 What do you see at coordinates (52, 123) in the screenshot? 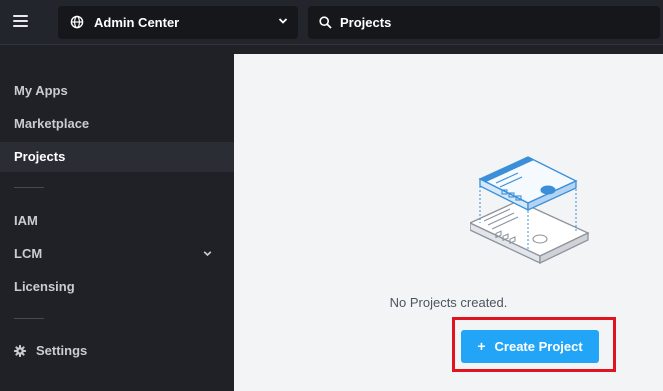
I see `sidebar-item-label: Marketplace` at bounding box center [52, 123].